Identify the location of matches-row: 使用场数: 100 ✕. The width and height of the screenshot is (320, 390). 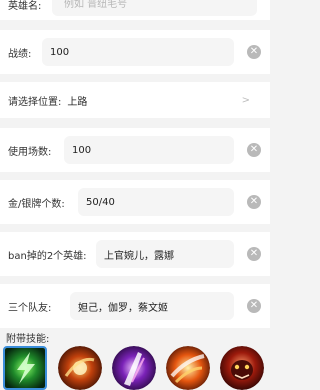
(135, 150).